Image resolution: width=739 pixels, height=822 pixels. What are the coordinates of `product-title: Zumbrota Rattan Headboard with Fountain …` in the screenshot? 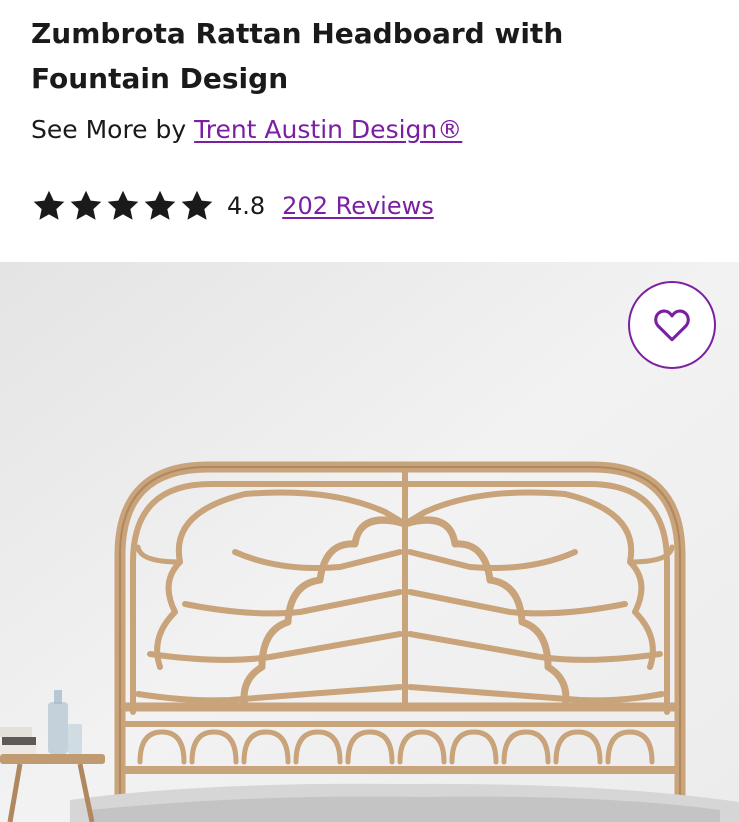 It's located at (297, 56).